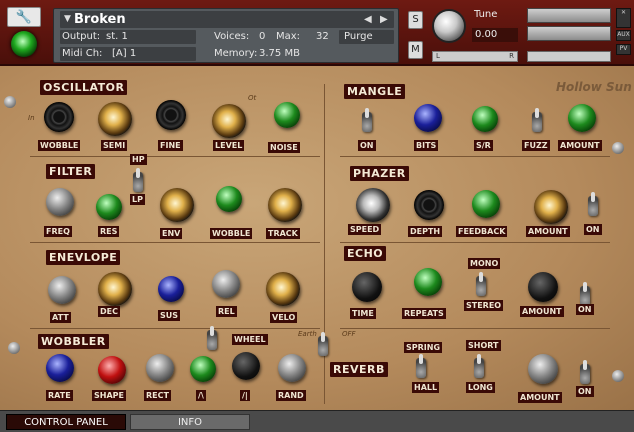 This screenshot has height=432, width=634. I want to click on filter-wobble-knob, so click(229, 199).